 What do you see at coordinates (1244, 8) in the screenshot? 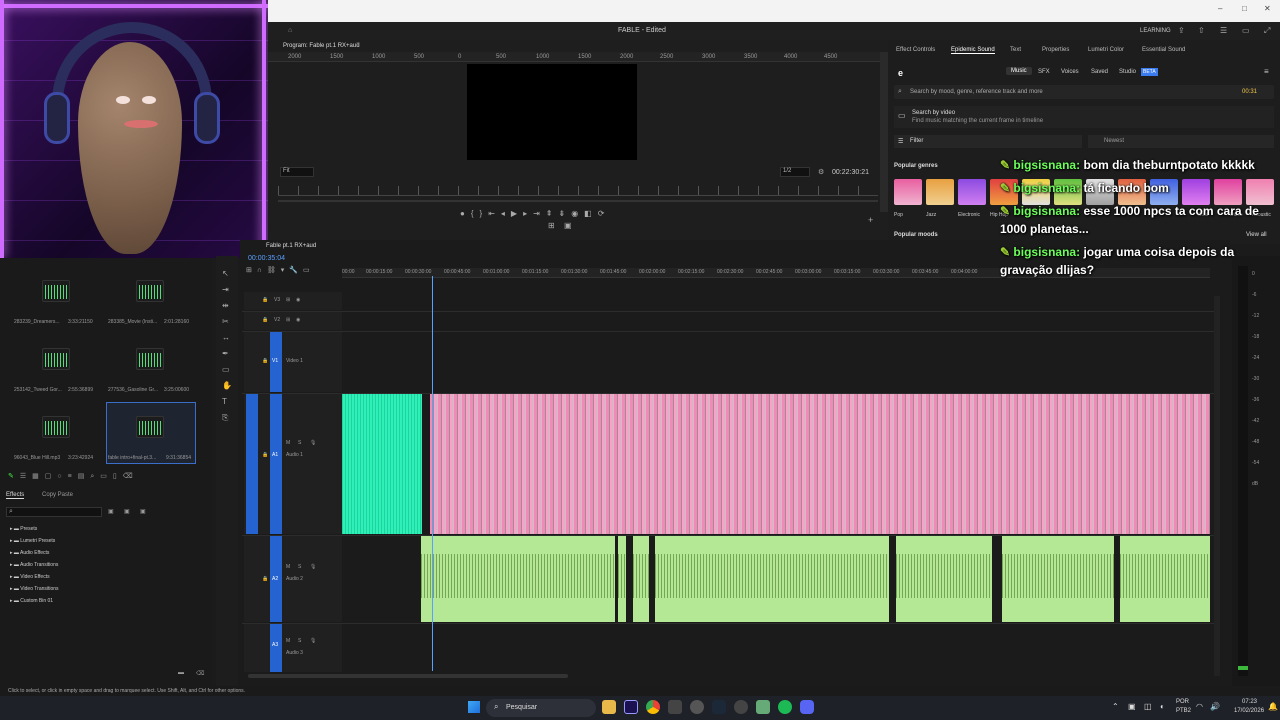
I see `maximize-button: □` at bounding box center [1244, 8].